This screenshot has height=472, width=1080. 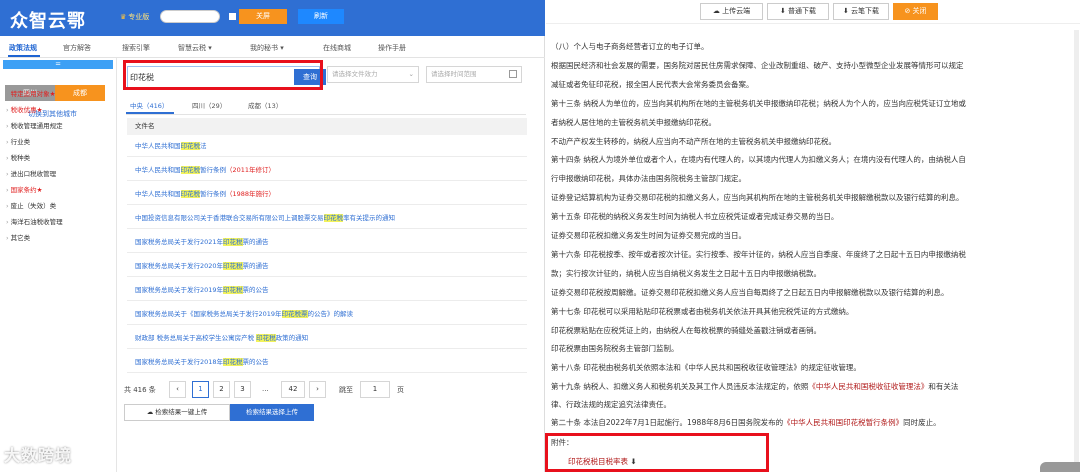 I want to click on stamp-tax-regulation-link: 《中华人民共和国印花税暂行条例》, so click(x=843, y=422).